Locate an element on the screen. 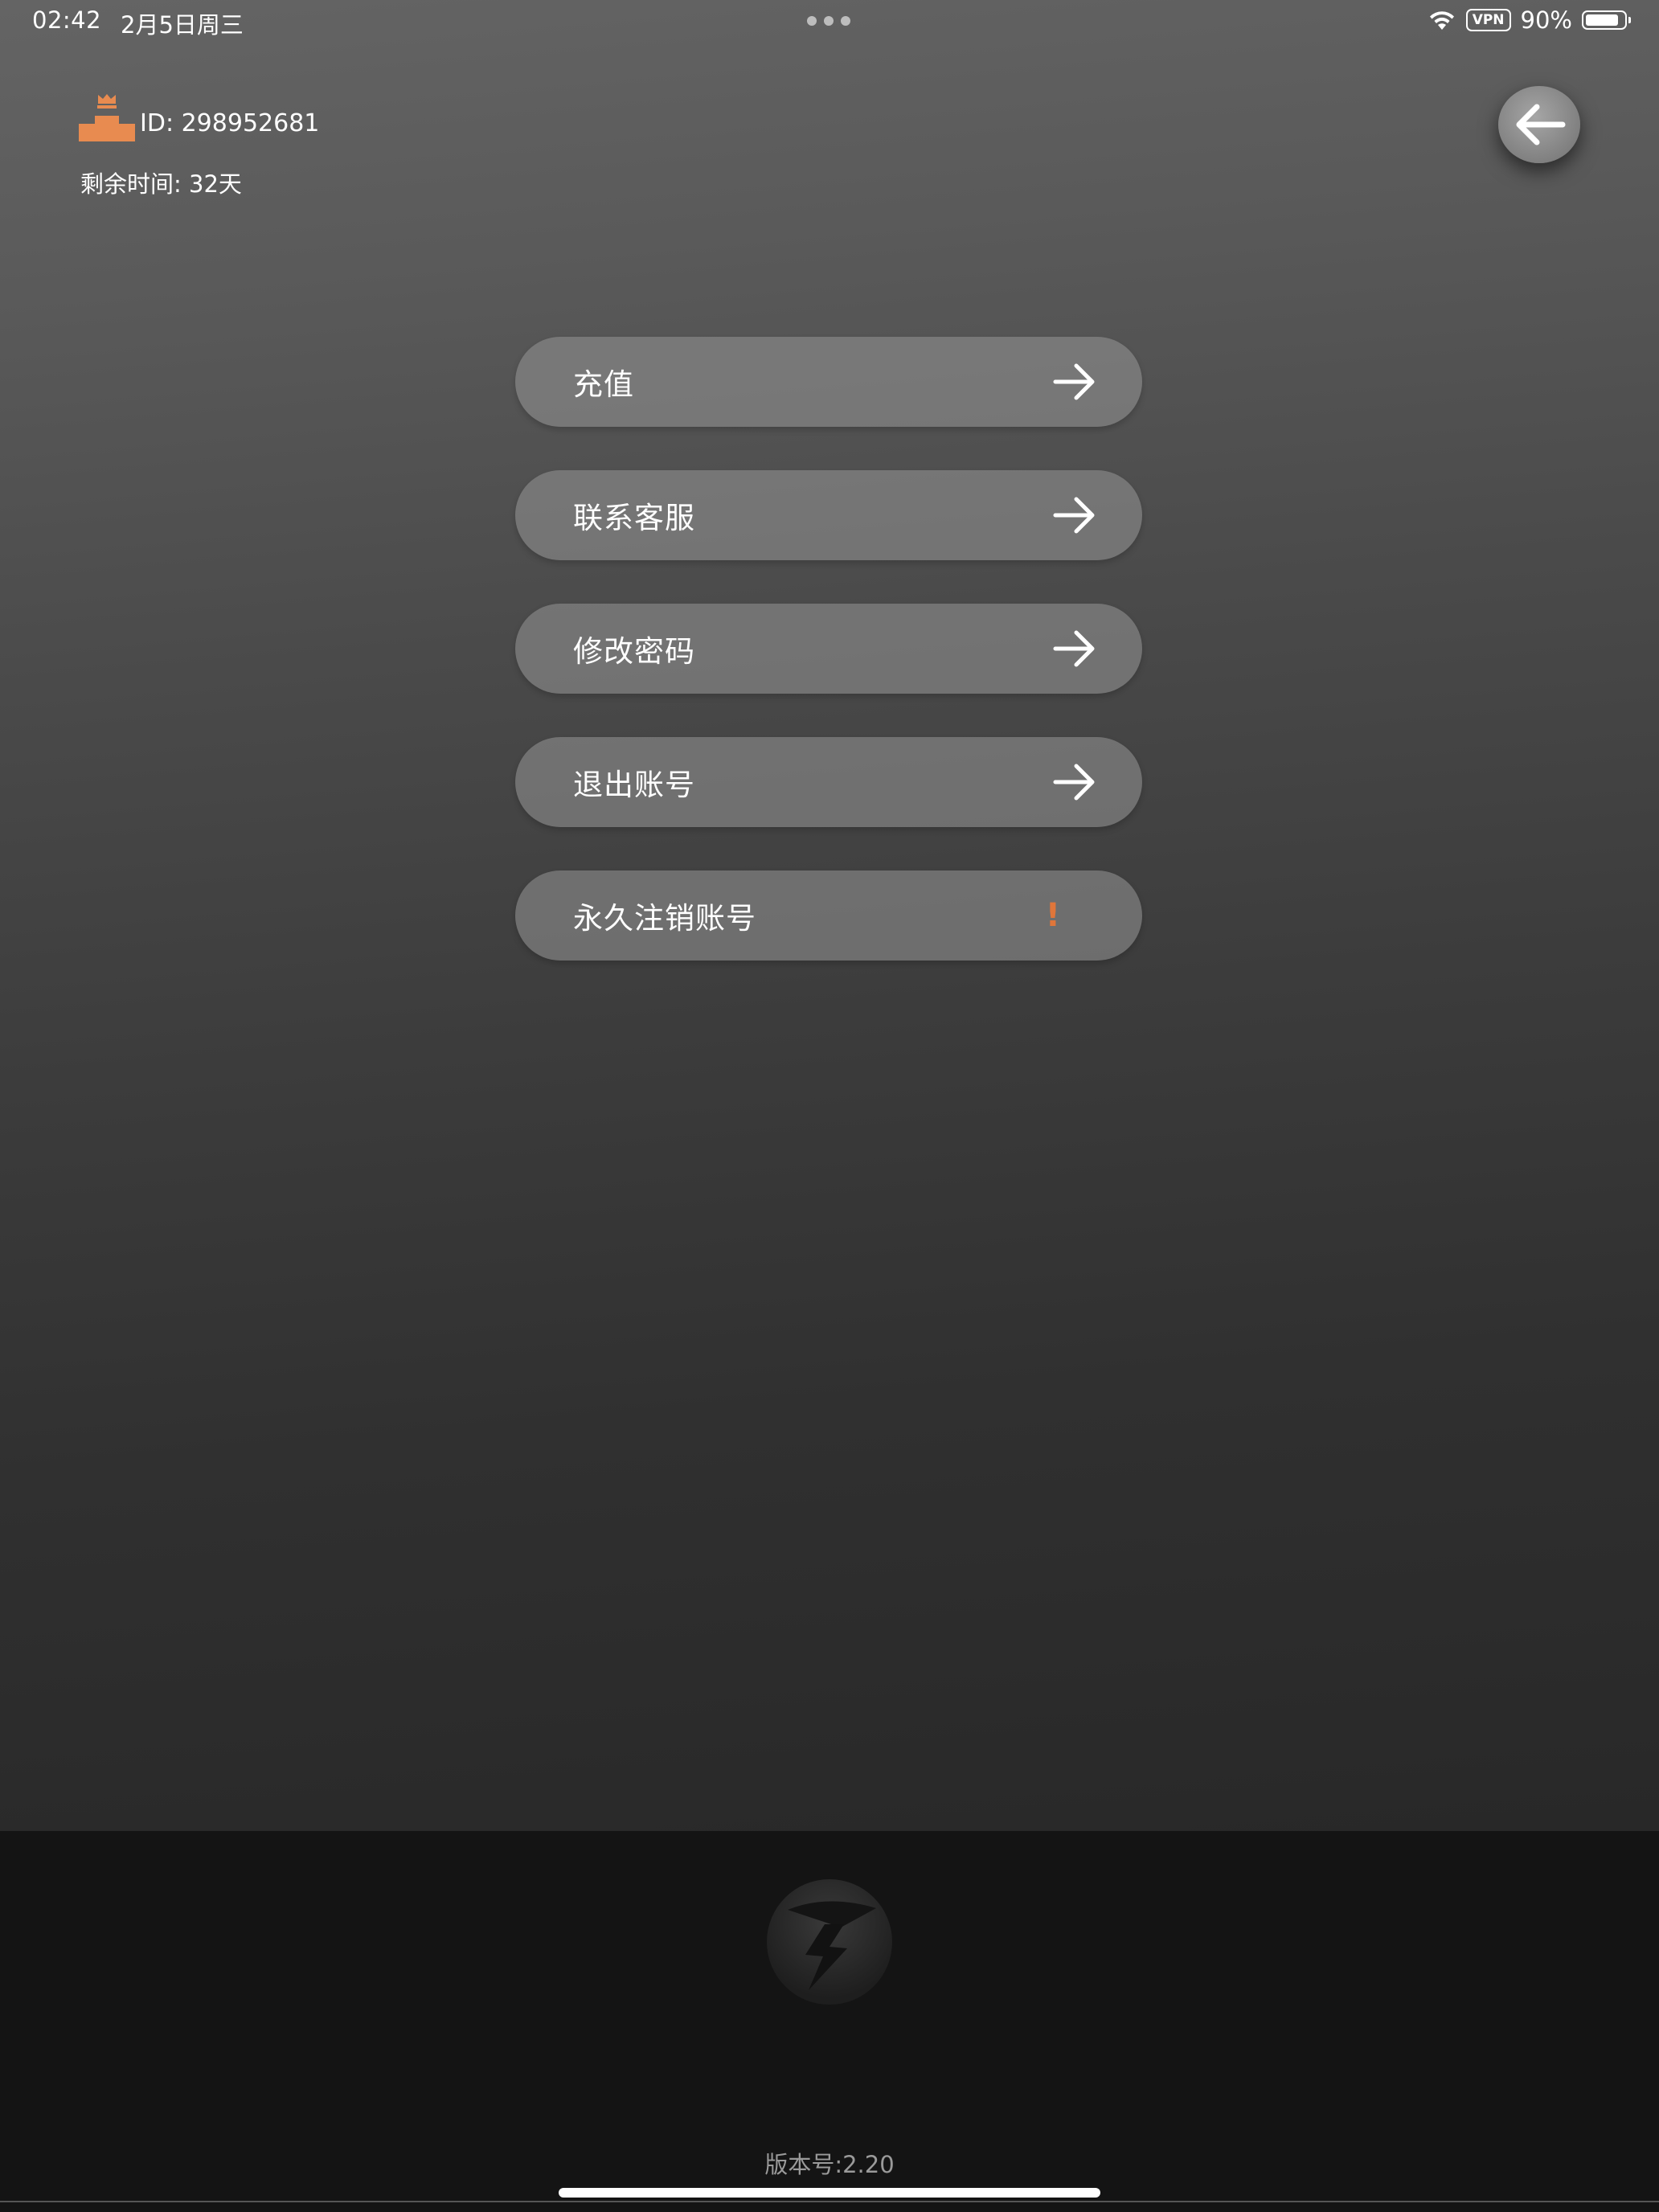 The width and height of the screenshot is (1659, 2212). back-button is located at coordinates (1539, 124).